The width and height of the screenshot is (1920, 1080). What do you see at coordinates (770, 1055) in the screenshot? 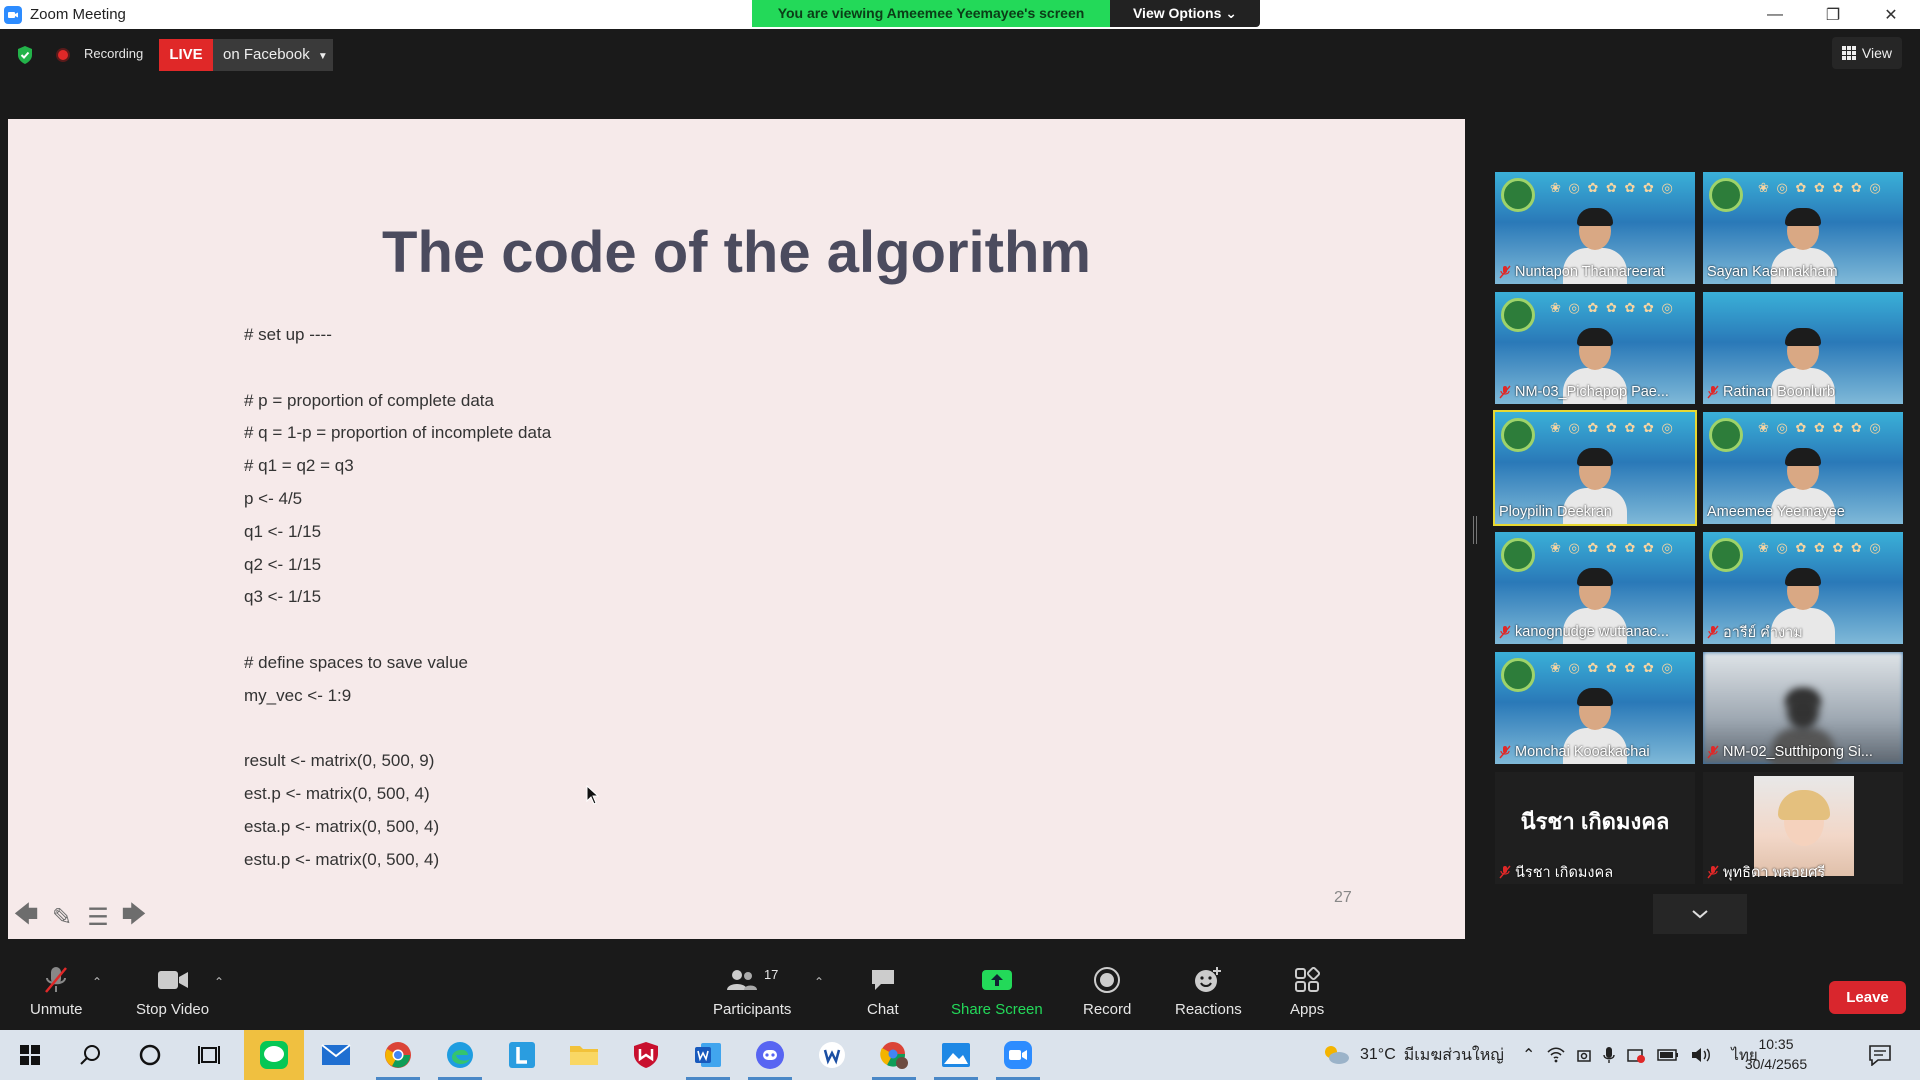
I see `taskbar-discord-app` at bounding box center [770, 1055].